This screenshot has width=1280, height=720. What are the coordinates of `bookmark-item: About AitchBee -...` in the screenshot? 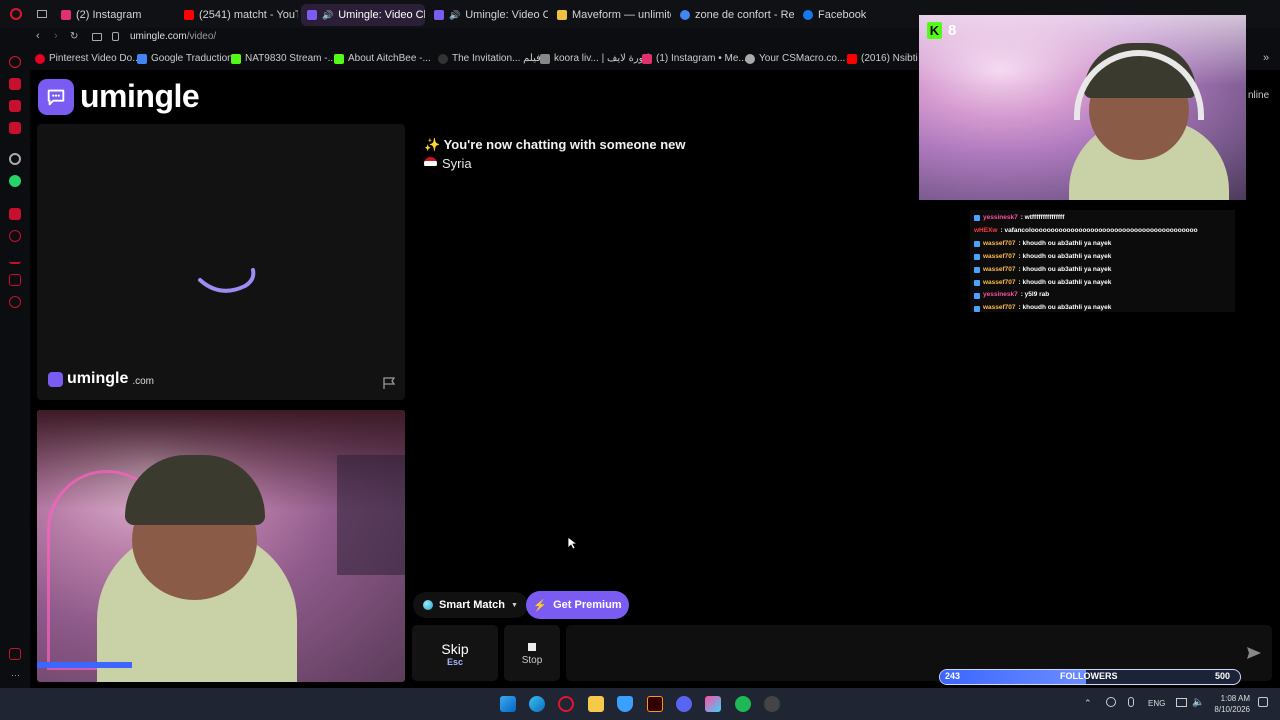 It's located at (382, 58).